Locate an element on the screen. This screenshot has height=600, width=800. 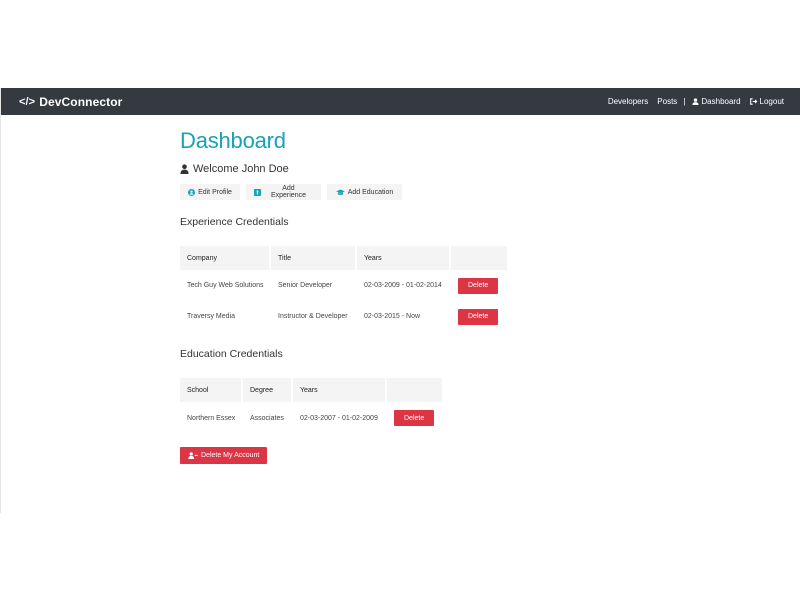
welcome-text: Welcome John Doe is located at coordinates (241, 169).